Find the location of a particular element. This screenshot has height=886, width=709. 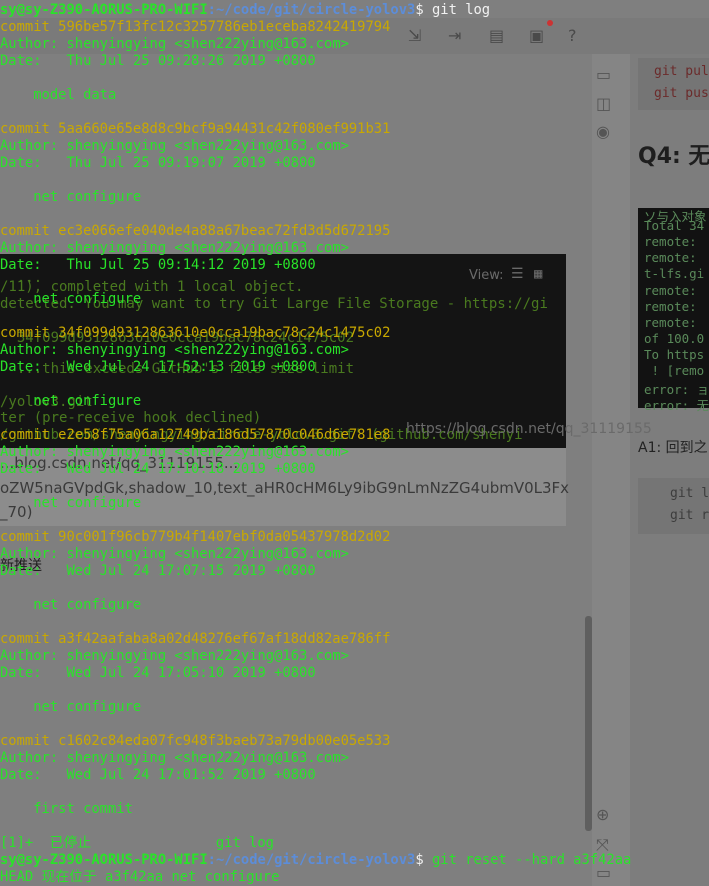

commit-date: Date: Wed Jul 24 17:52:13 2019 +0800 is located at coordinates (158, 367).